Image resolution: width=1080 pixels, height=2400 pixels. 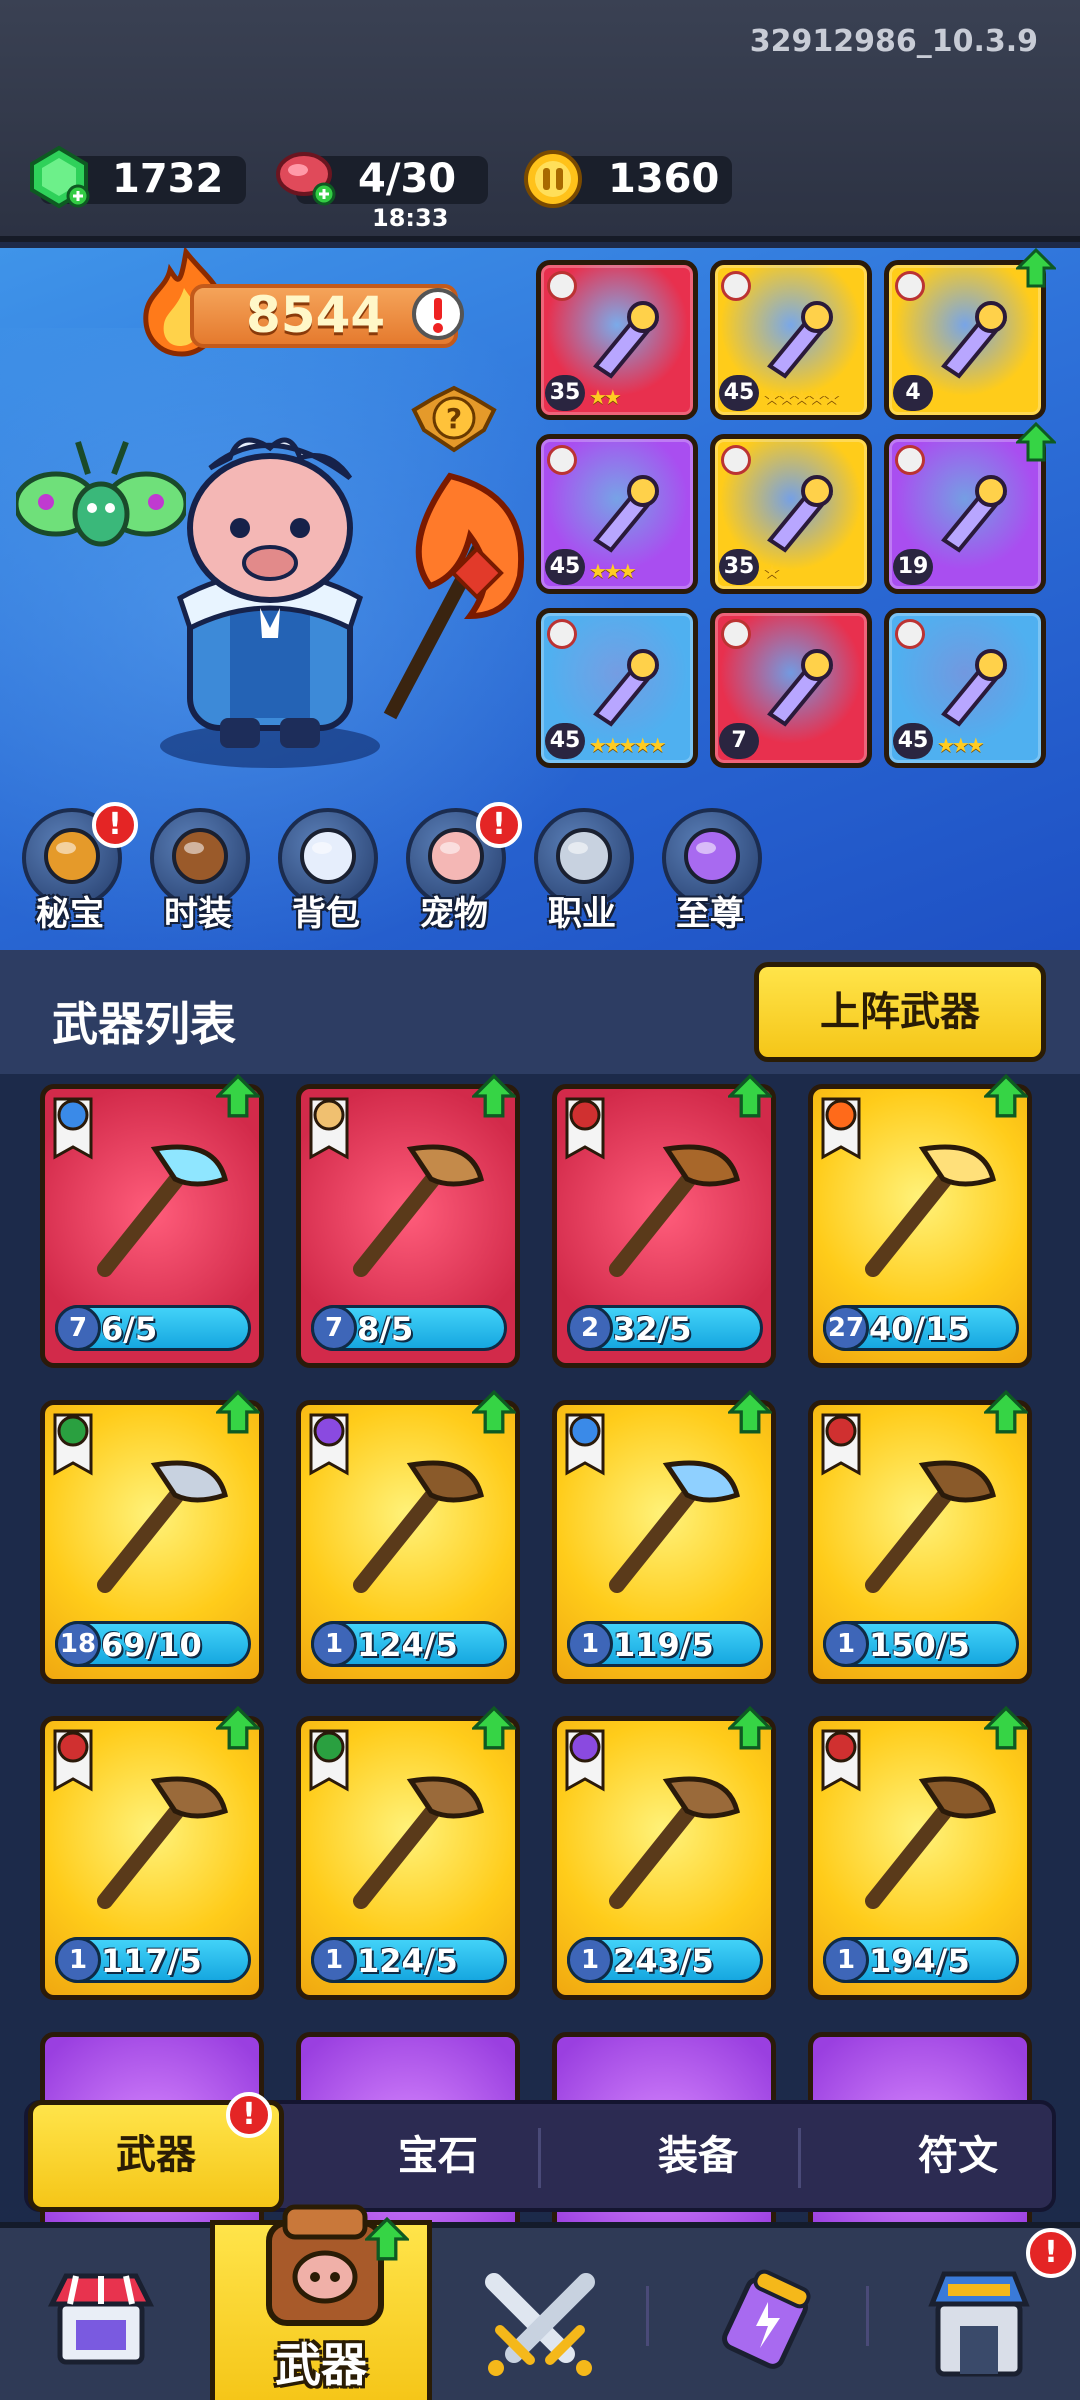 What do you see at coordinates (306, 179) in the screenshot?
I see `meat-icon` at bounding box center [306, 179].